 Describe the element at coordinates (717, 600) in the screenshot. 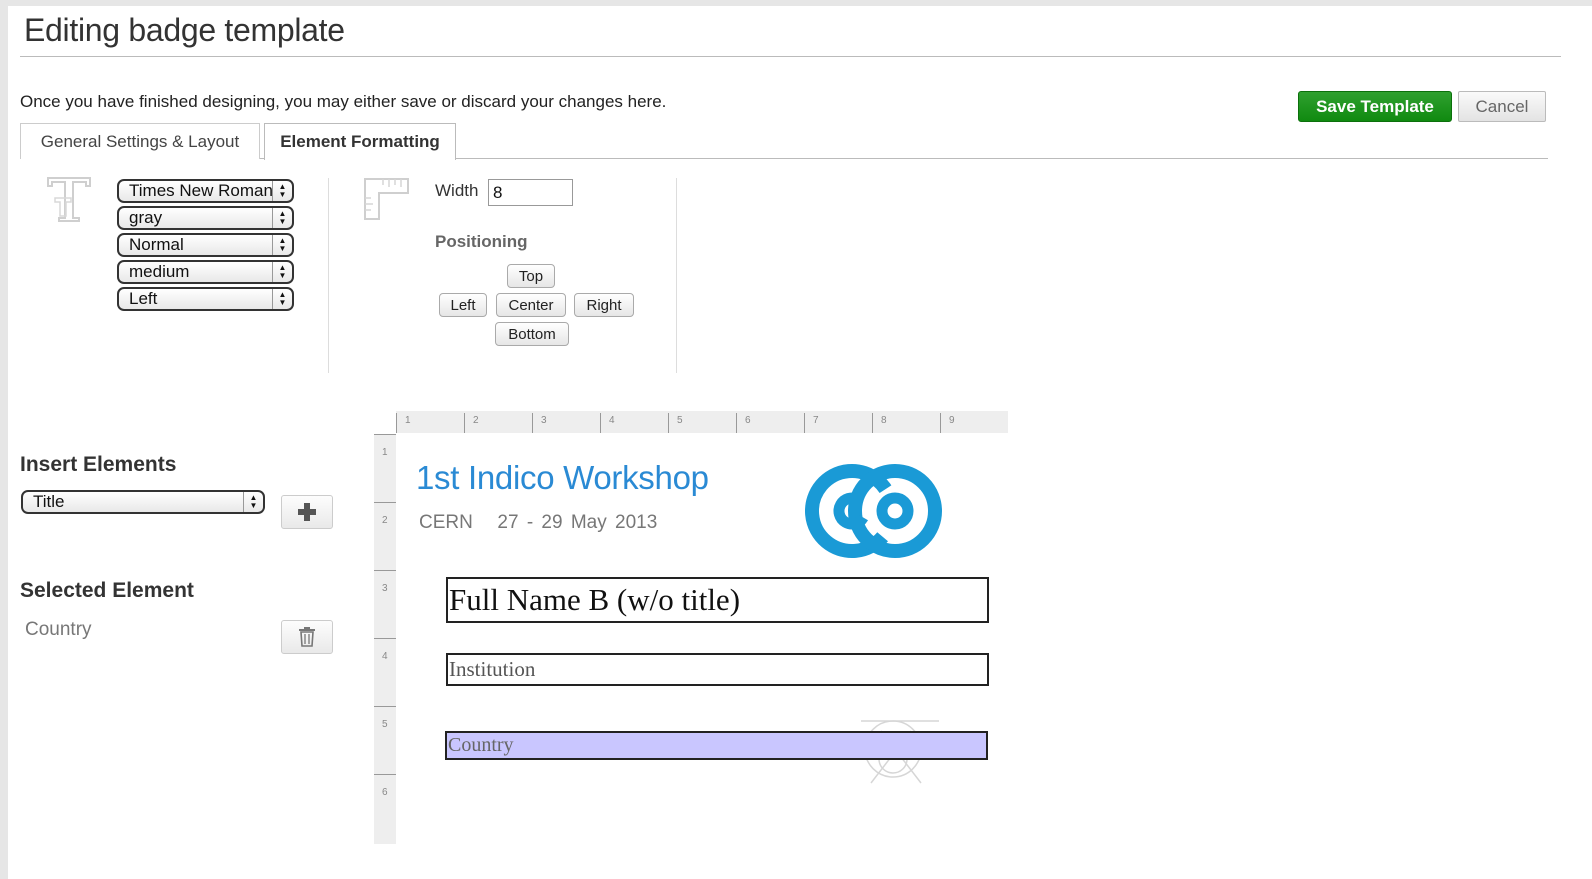

I see `badge-field-full-name: Full Name B (w/o title)` at that location.